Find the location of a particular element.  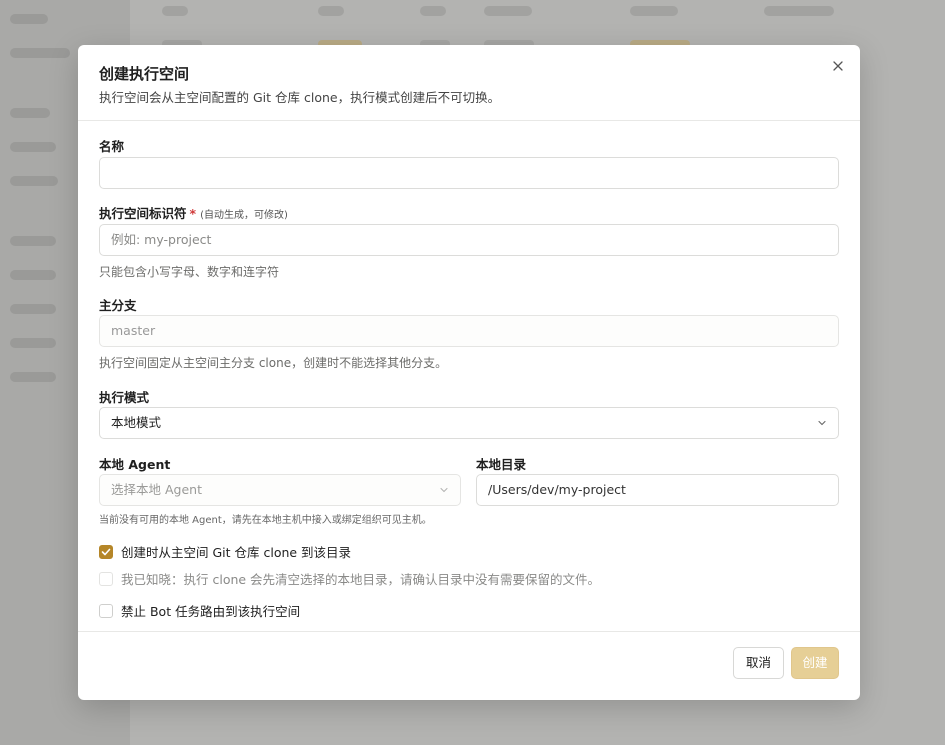

required-mark: * is located at coordinates (193, 213).